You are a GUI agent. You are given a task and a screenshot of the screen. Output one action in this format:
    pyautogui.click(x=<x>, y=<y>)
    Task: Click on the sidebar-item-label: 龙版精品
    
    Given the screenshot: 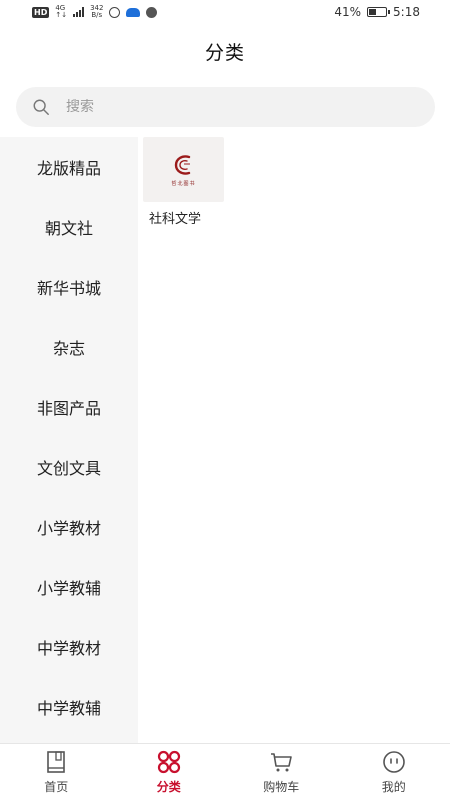 What is the action you would take?
    pyautogui.click(x=68, y=168)
    